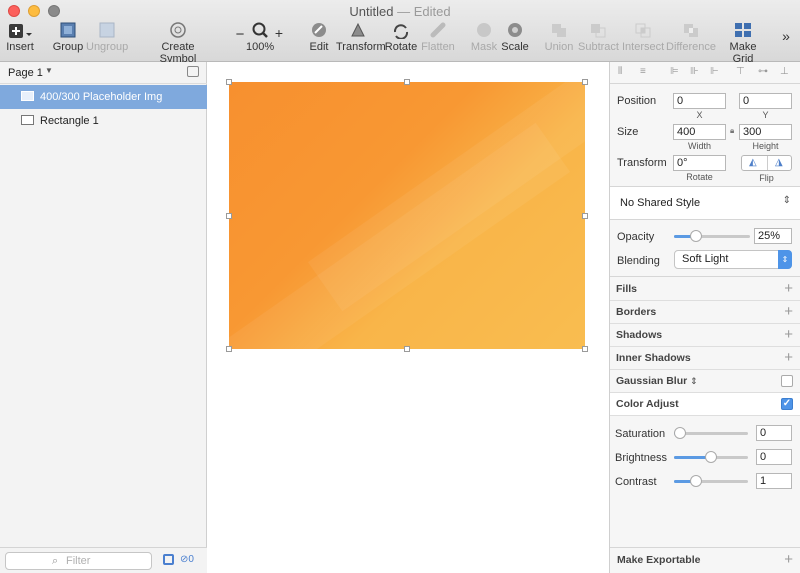  What do you see at coordinates (103, 73) in the screenshot?
I see `page-selector: Page 1 ▼` at bounding box center [103, 73].